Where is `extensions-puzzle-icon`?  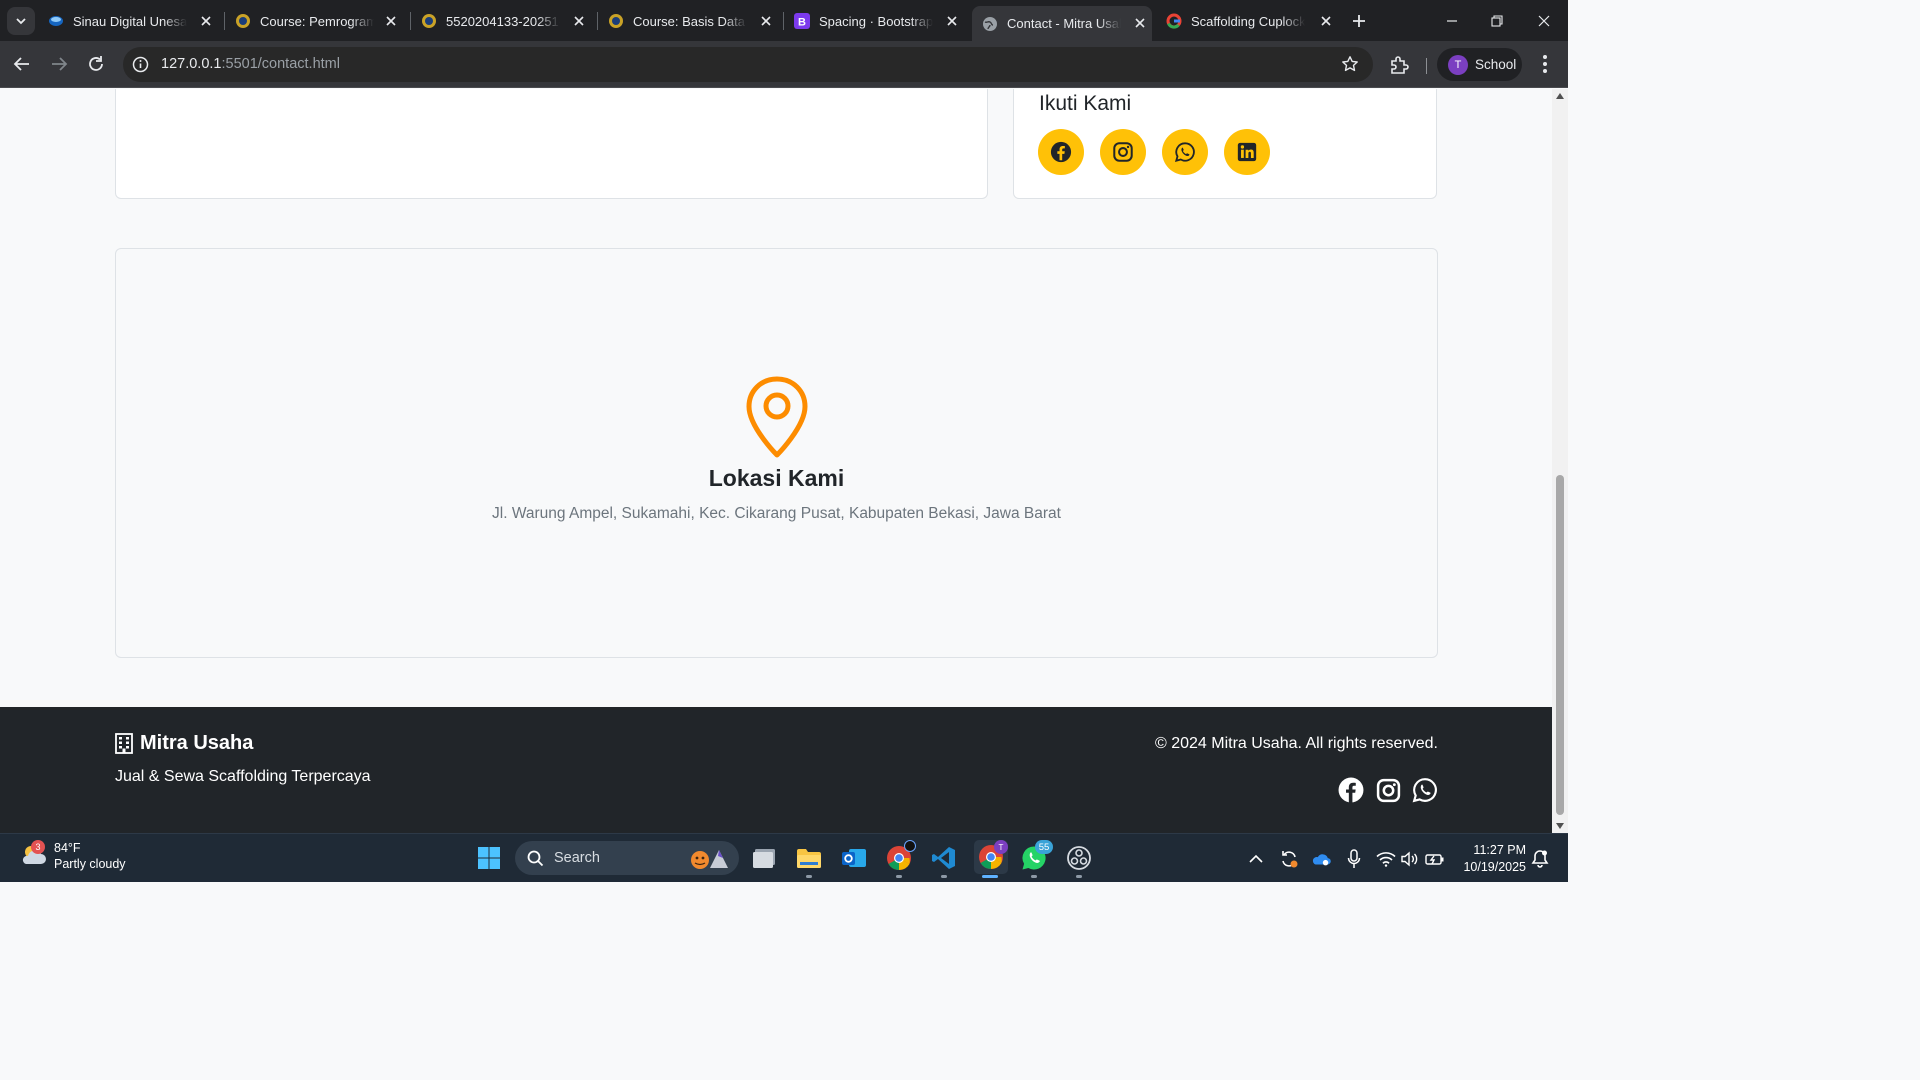 extensions-puzzle-icon is located at coordinates (1400, 67).